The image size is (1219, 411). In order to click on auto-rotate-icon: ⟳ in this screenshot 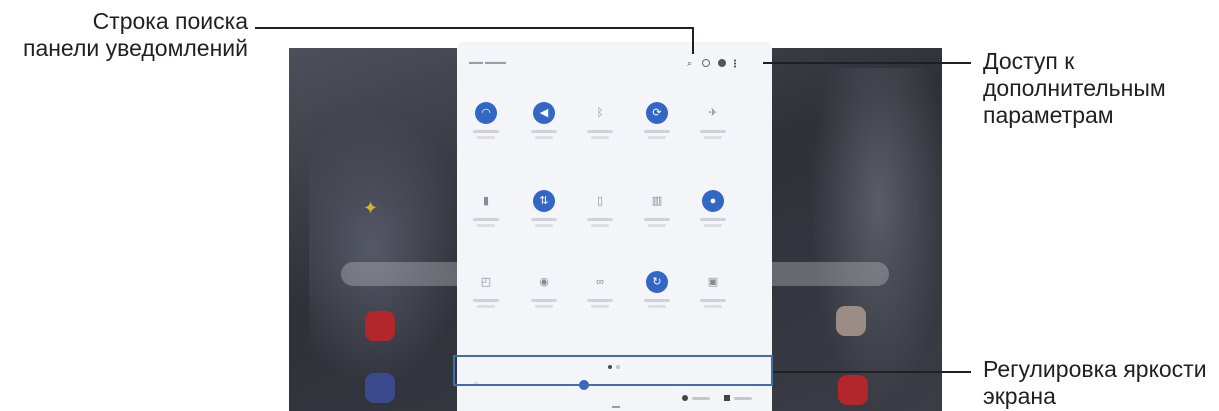, I will do `click(657, 113)`.